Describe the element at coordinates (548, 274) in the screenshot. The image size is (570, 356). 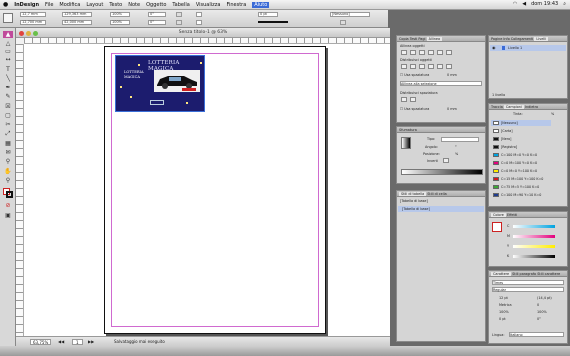
I see `tab-stili-carattere: Stili carattere` at that location.